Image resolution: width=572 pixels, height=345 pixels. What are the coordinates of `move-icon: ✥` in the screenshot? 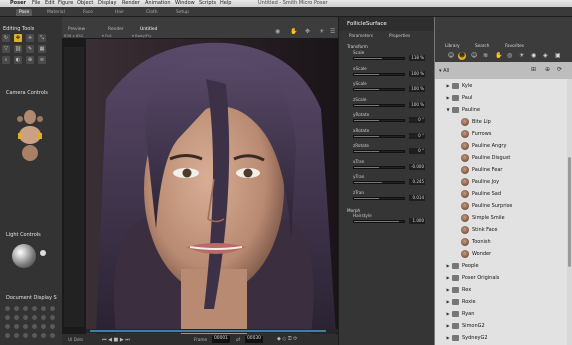 It's located at (307, 31).